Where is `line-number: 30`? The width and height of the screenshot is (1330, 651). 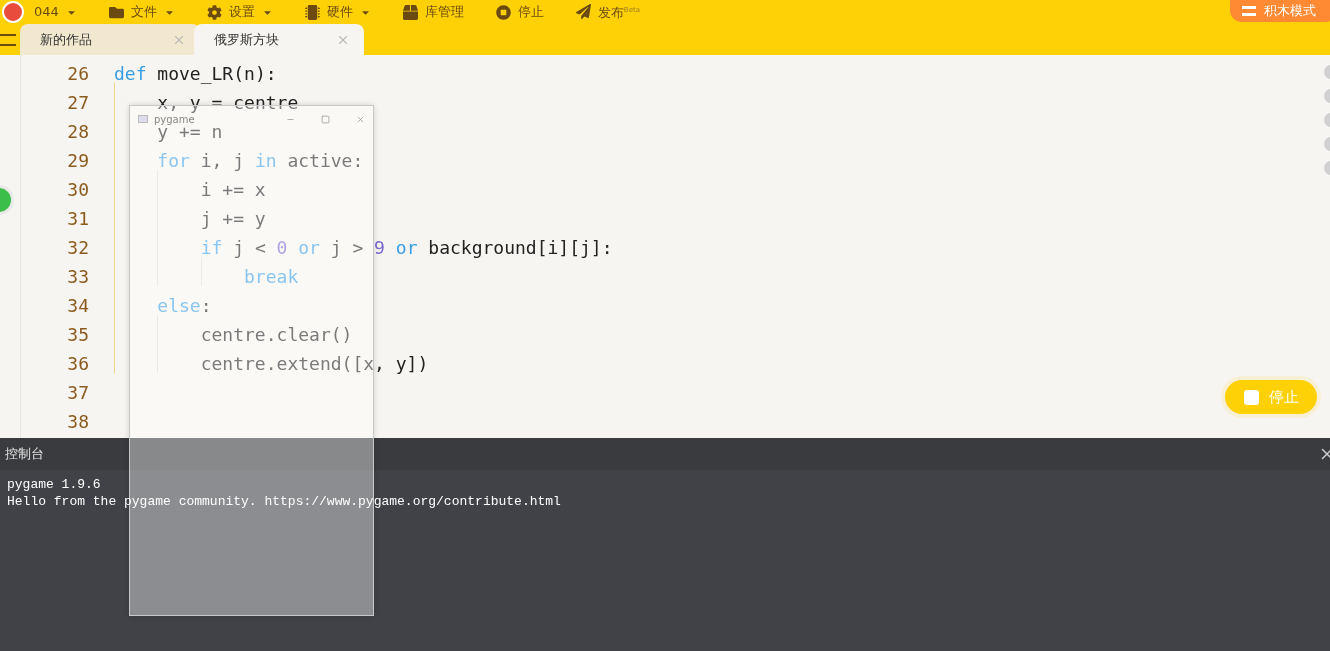 line-number: 30 is located at coordinates (77, 190).